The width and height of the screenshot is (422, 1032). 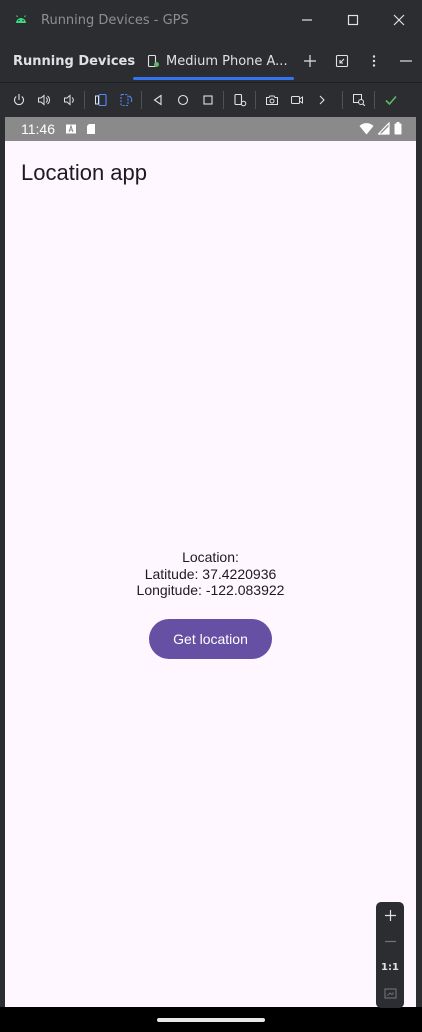 I want to click on maximize-button, so click(x=353, y=20).